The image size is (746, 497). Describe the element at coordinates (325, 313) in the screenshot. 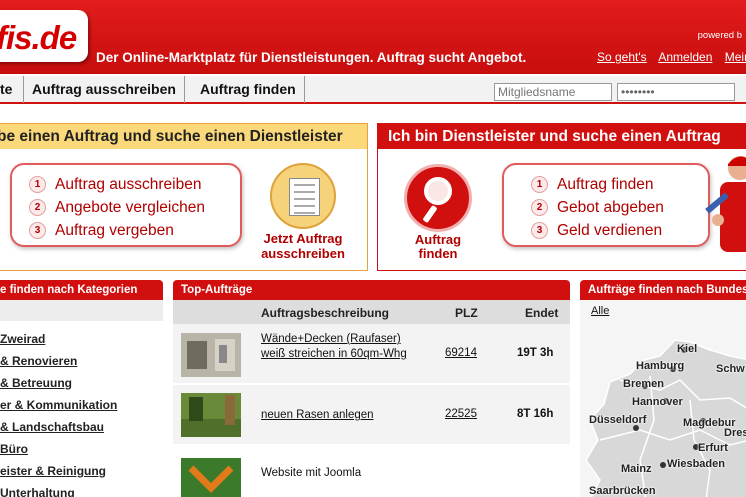

I see `col-beschreibung: Auftragsbeschreibung` at that location.